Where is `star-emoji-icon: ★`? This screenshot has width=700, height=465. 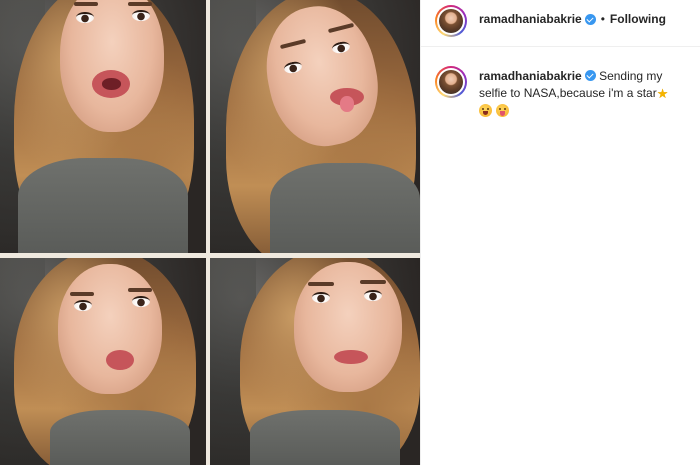
star-emoji-icon: ★ is located at coordinates (662, 93).